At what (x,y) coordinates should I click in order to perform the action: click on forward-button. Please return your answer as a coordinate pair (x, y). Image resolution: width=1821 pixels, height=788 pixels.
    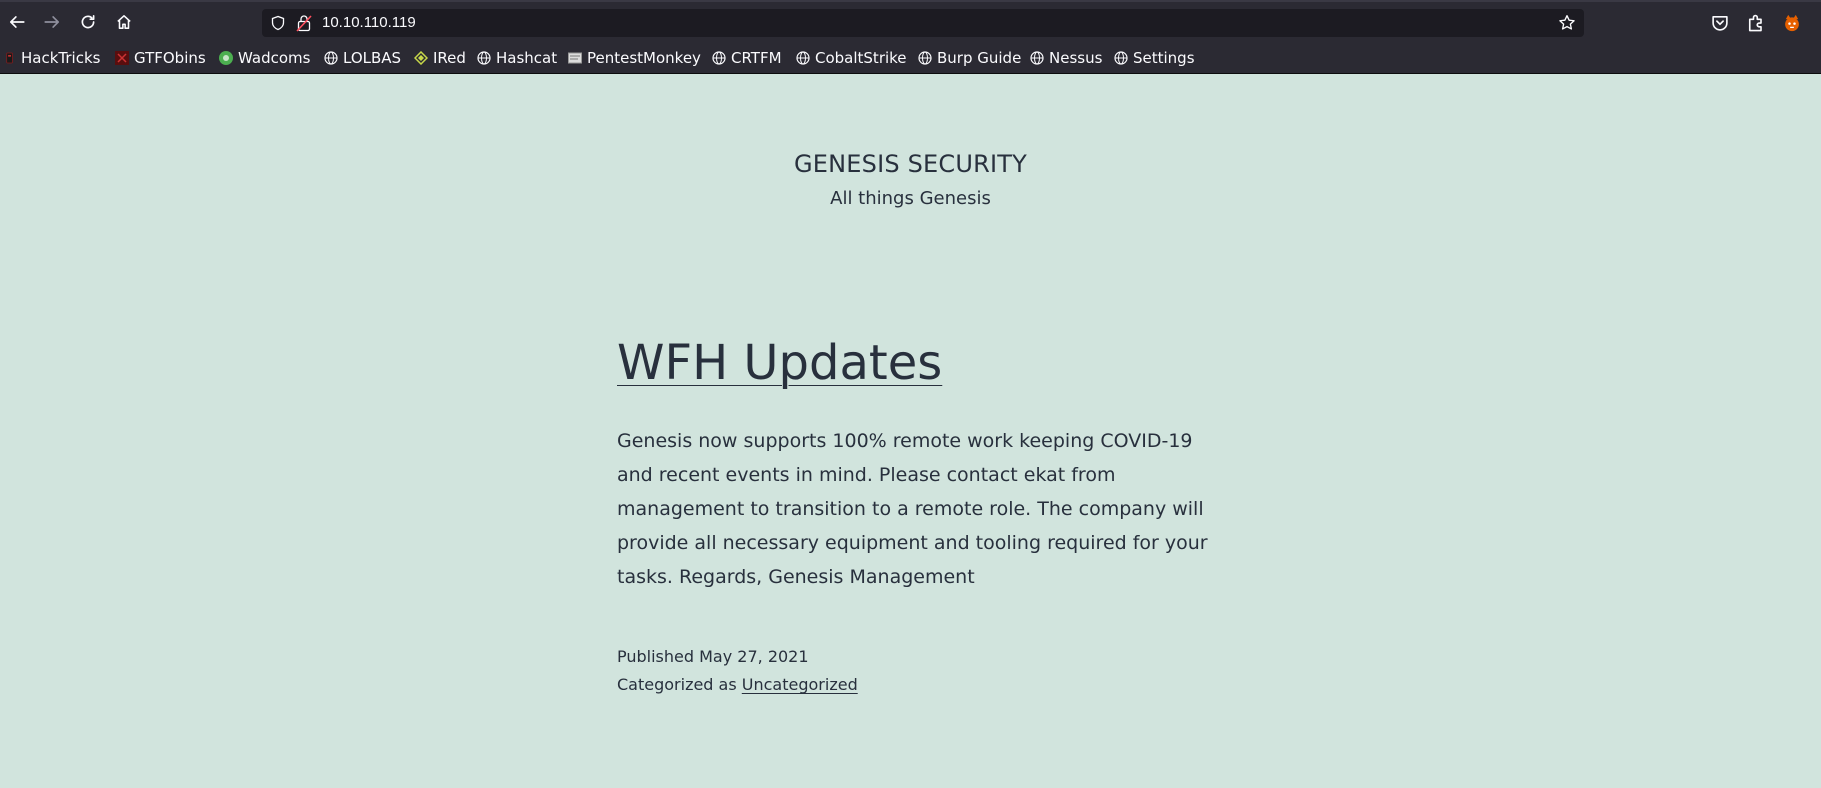
    Looking at the image, I should click on (52, 22).